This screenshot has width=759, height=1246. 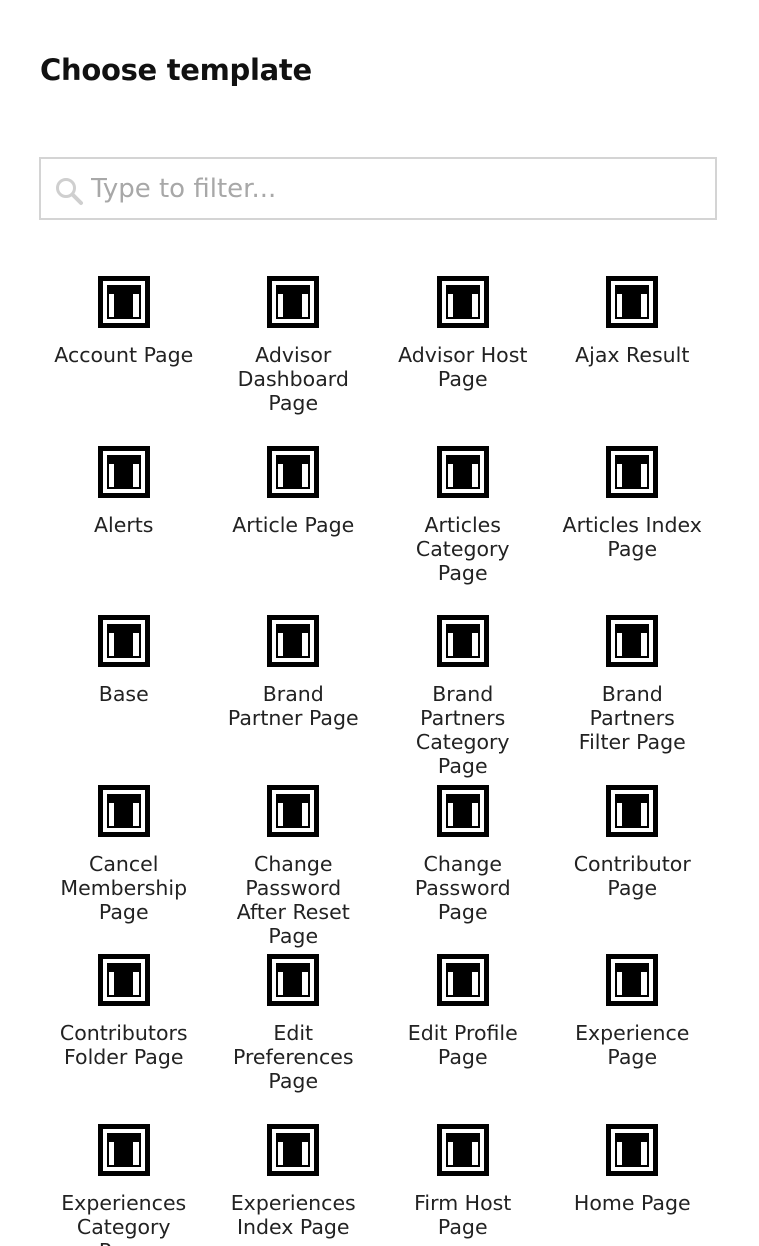 I want to click on template-tile-edit-profile-page: Edit Profile Page, so click(x=463, y=1039).